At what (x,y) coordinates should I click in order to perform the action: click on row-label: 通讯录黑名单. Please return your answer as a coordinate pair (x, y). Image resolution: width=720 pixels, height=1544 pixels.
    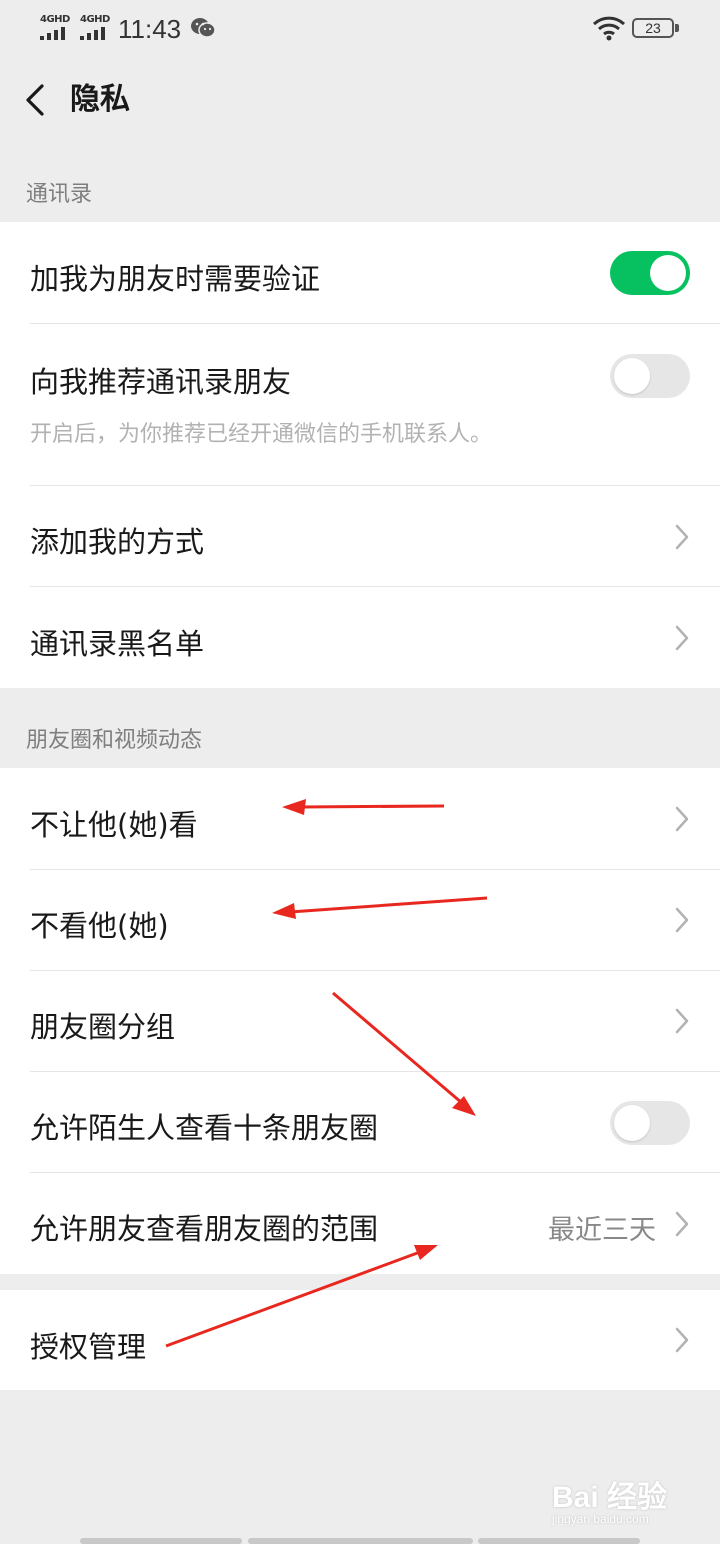
    Looking at the image, I should click on (117, 644).